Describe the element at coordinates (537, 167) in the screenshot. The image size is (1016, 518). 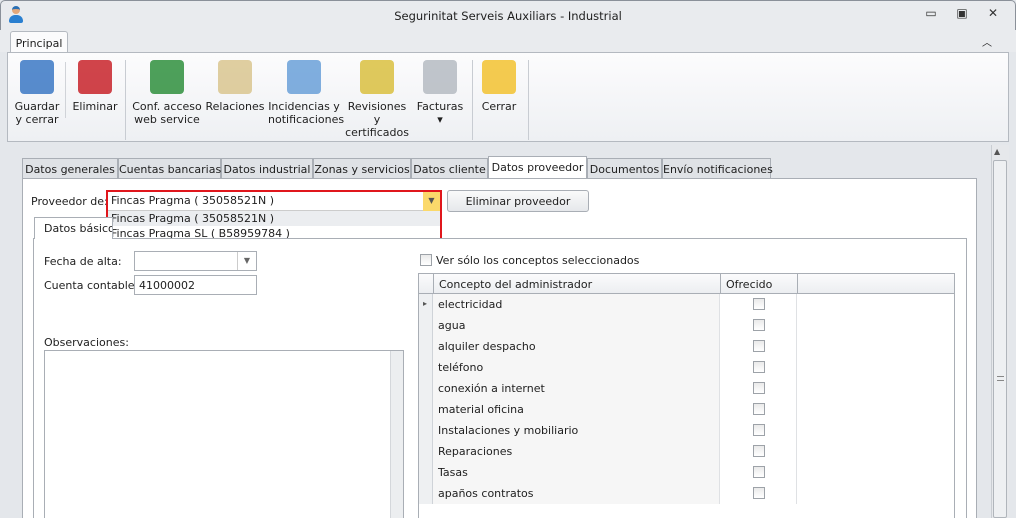
I see `tab-5: Datos proveedor` at that location.